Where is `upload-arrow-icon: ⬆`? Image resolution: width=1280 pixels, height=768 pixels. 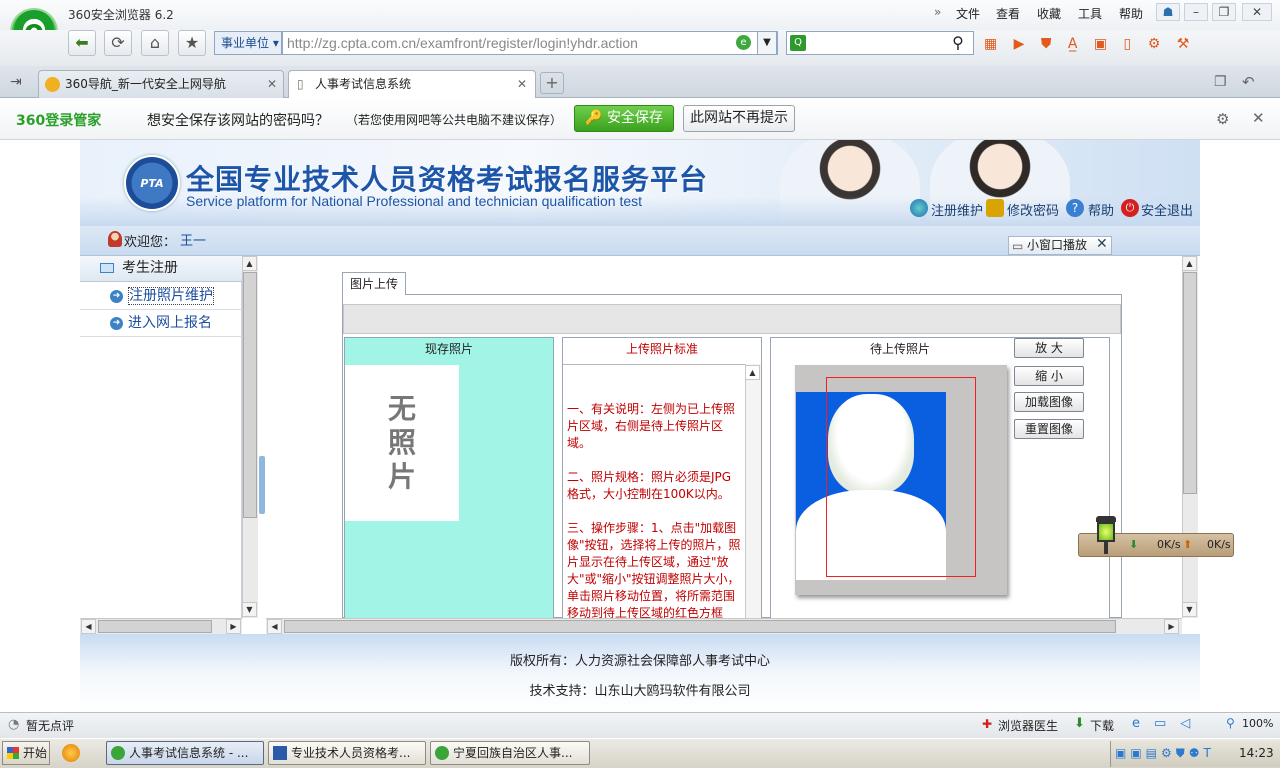 upload-arrow-icon: ⬆ is located at coordinates (1188, 544).